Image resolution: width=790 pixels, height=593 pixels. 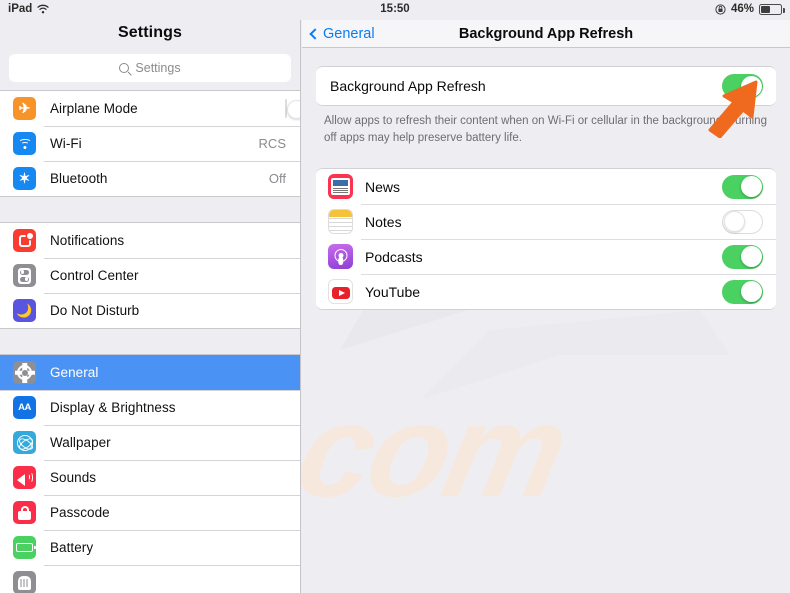 I want to click on control-center-icon, so click(x=24, y=275).